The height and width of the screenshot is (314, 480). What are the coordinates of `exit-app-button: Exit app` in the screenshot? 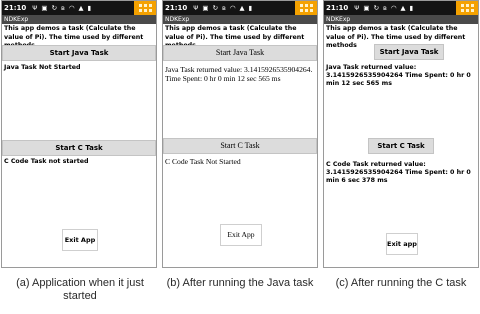 It's located at (402, 244).